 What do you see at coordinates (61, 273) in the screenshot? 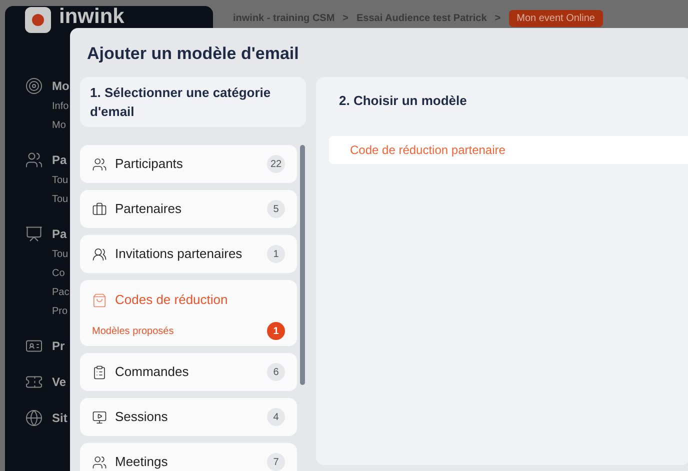
I see `nav-link: Co` at bounding box center [61, 273].